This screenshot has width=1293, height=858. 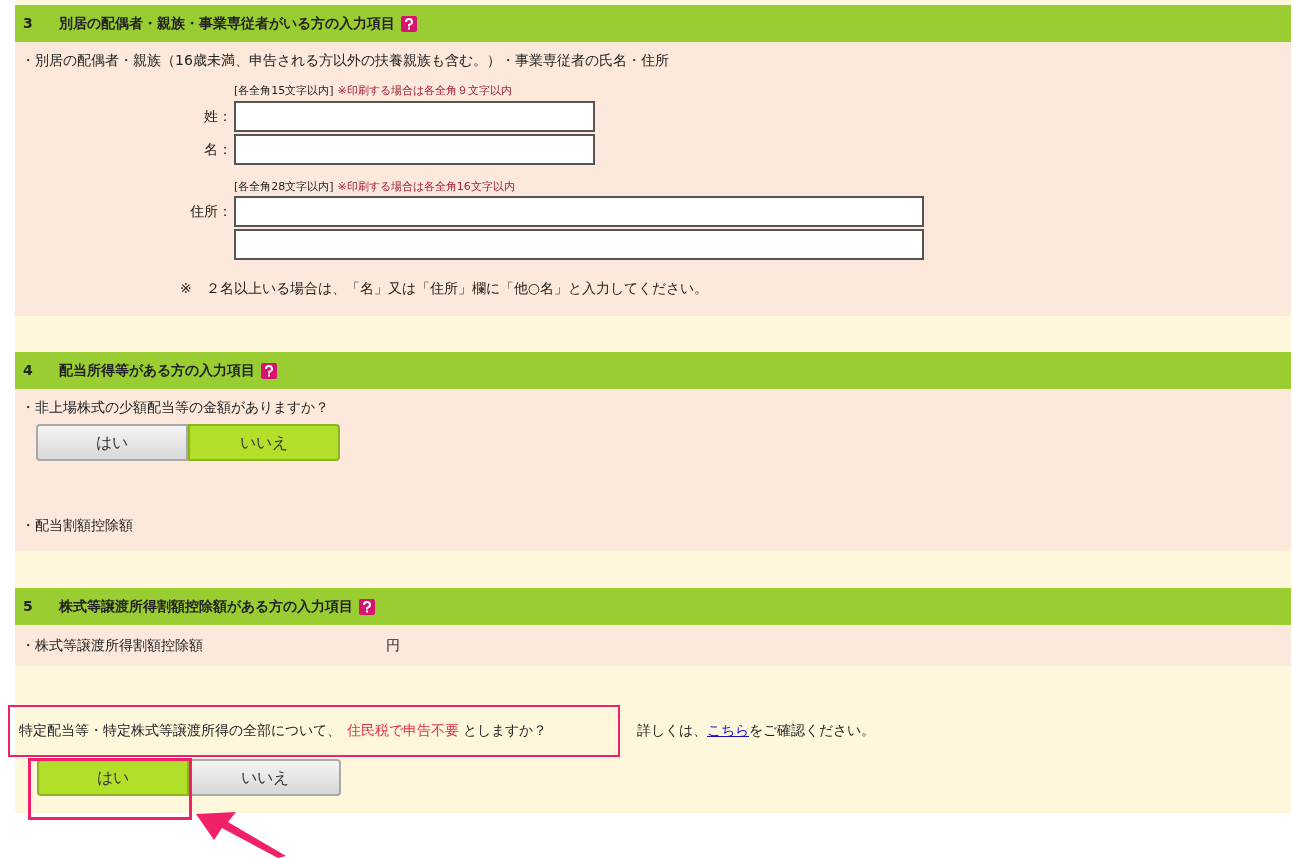 What do you see at coordinates (426, 186) in the screenshot?
I see `print-note: ※印刷する場合は各全角16文字以内` at bounding box center [426, 186].